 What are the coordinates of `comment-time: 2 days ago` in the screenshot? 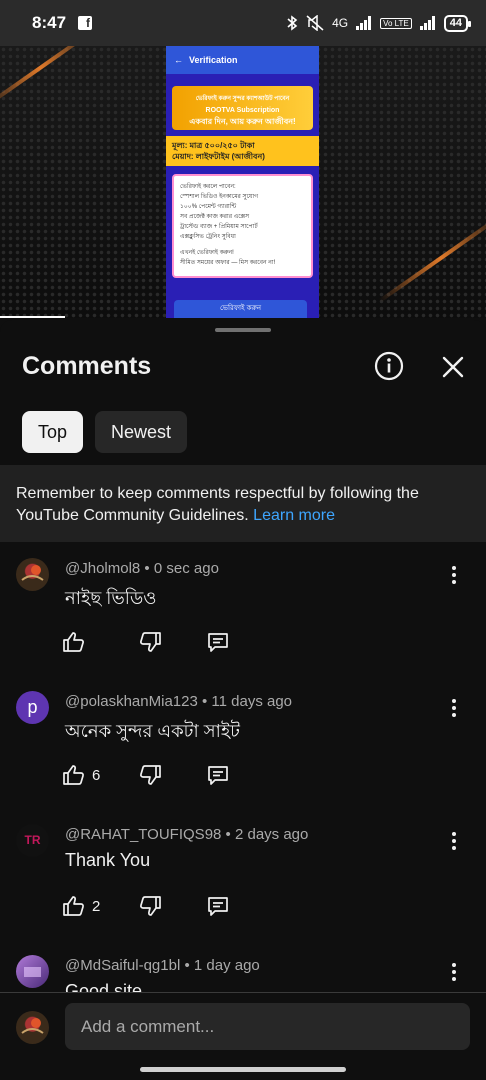 It's located at (271, 834).